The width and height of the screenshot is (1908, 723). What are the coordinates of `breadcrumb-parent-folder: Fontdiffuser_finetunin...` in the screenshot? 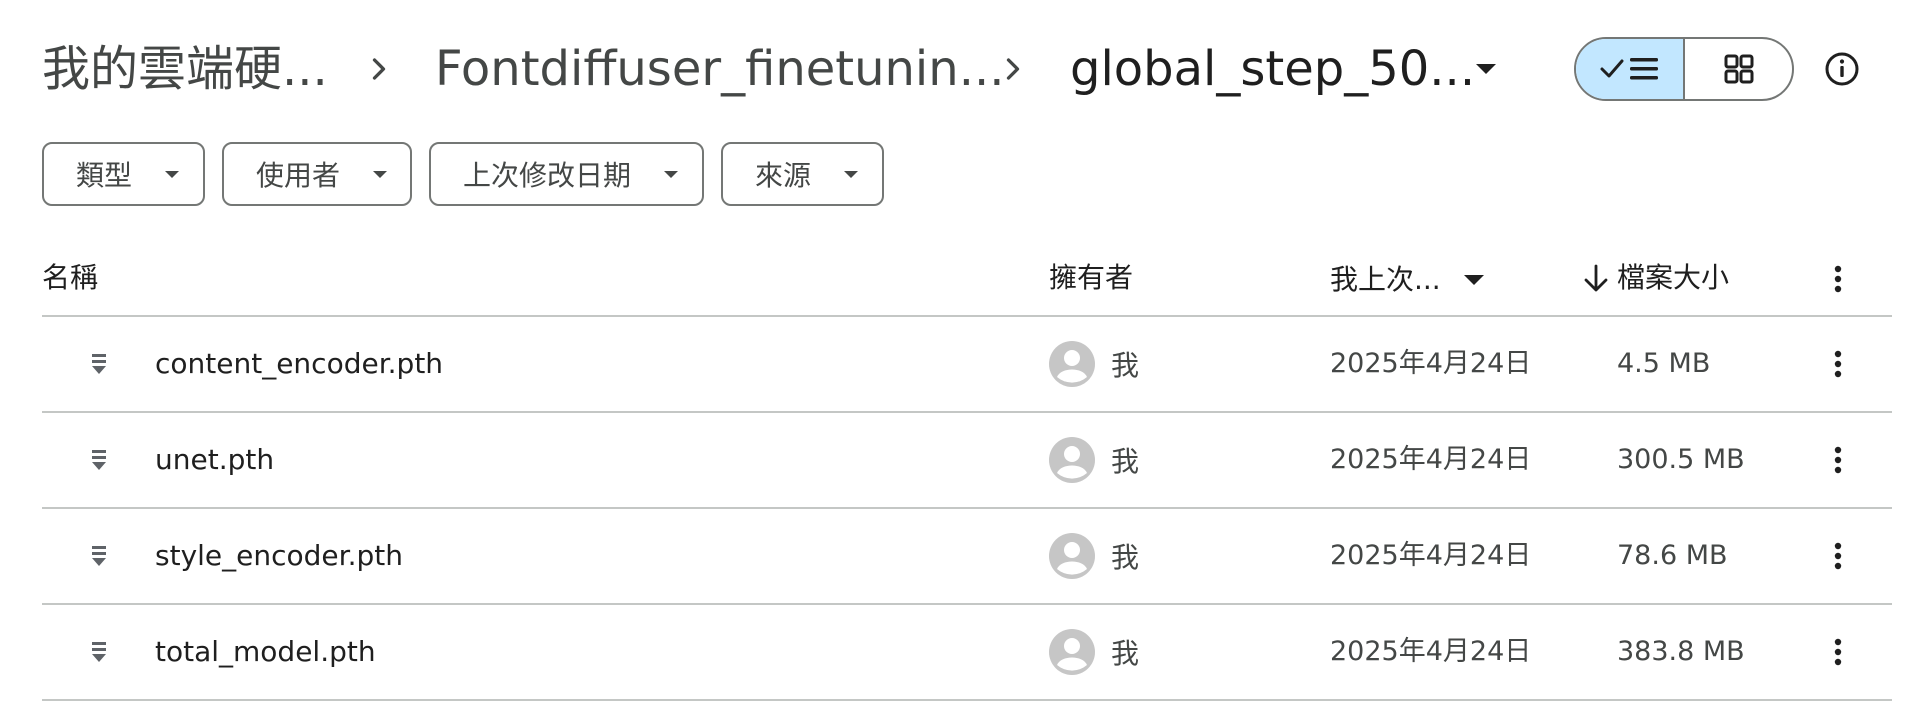 It's located at (719, 69).